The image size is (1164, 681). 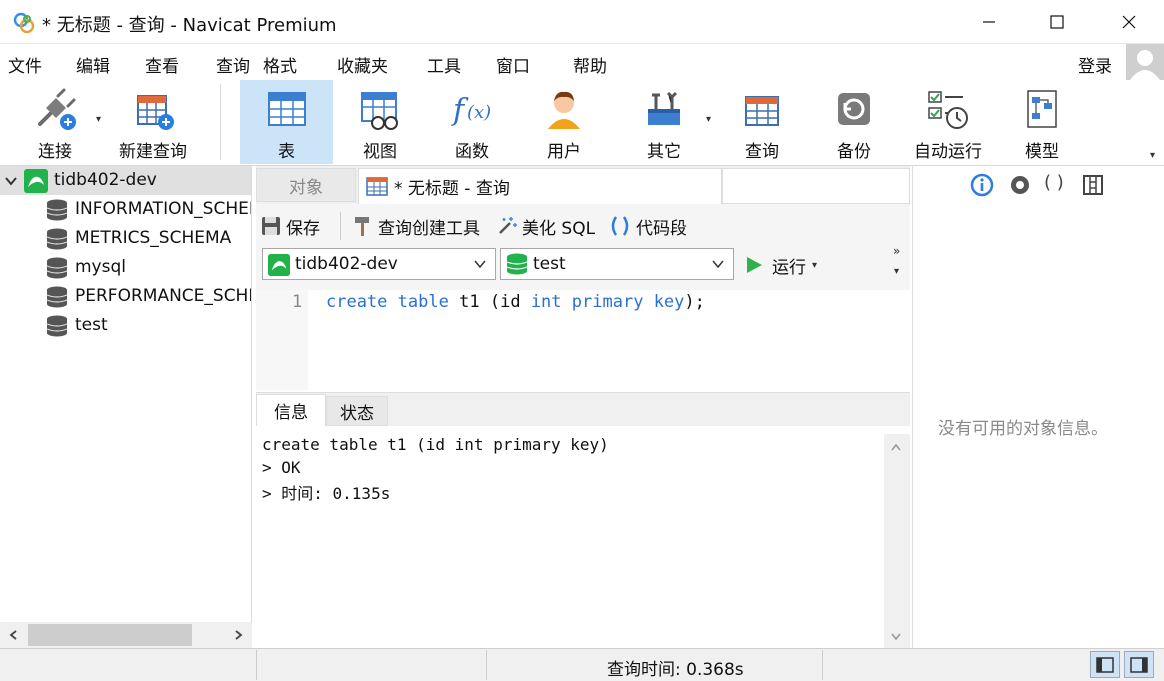 I want to click on menu-query: 查询, so click(x=233, y=64).